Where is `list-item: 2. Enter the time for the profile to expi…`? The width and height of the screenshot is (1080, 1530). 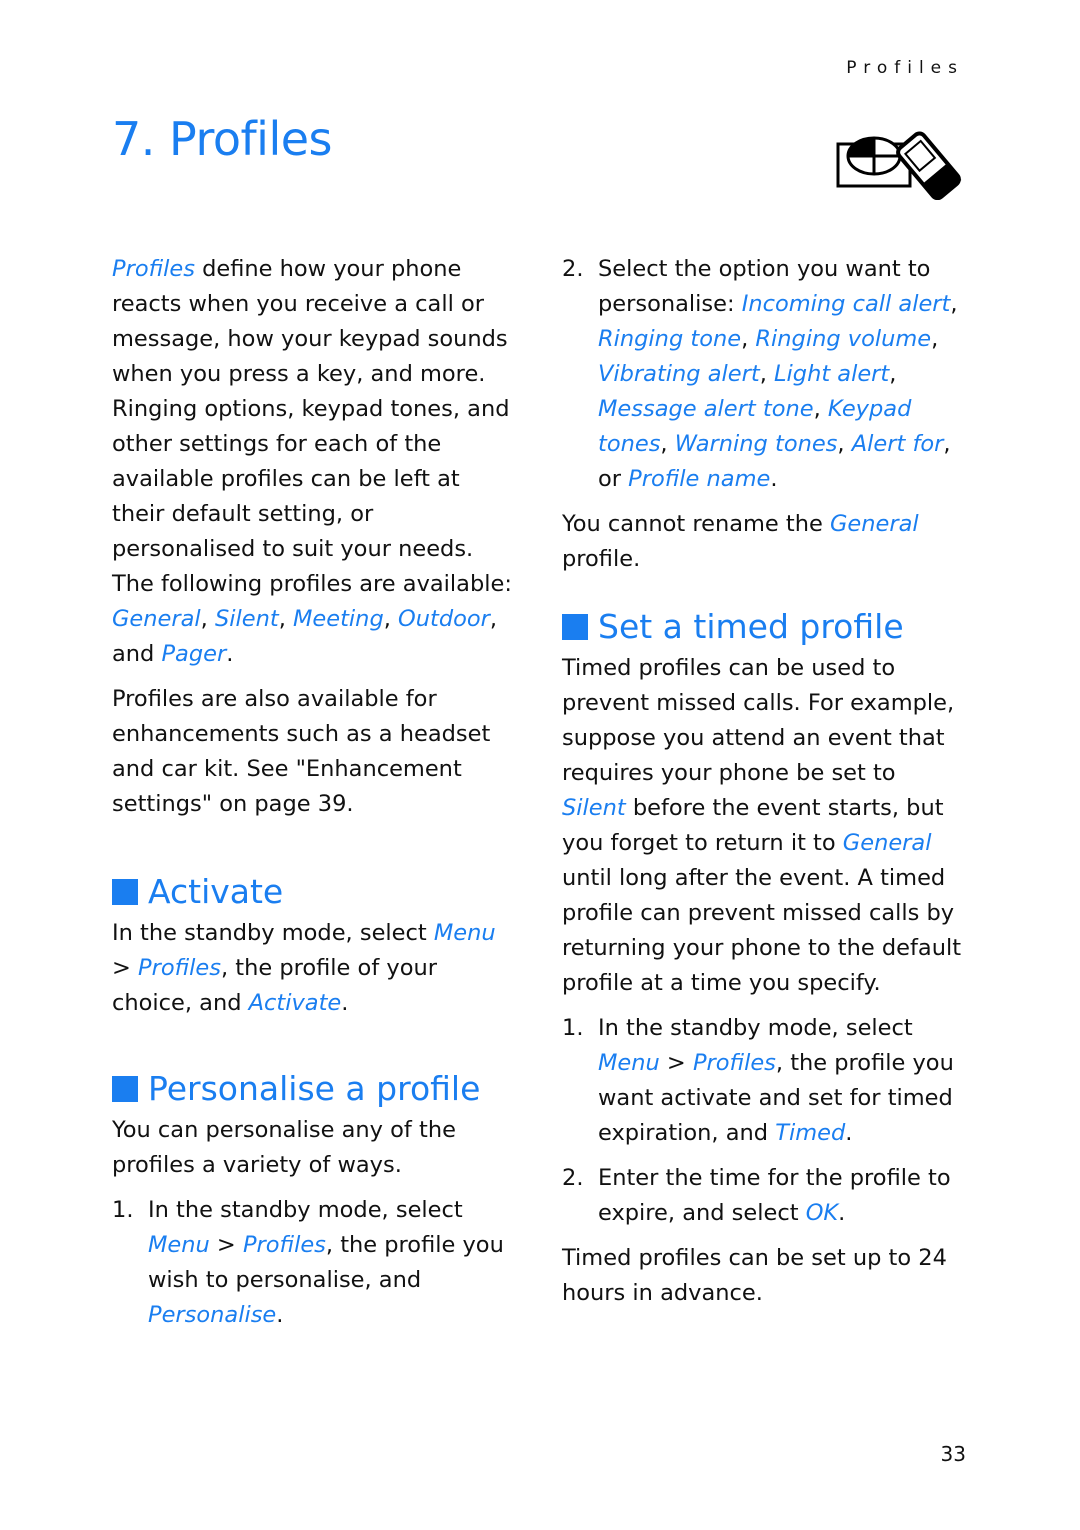 list-item: 2. Enter the time for the profile to expi… is located at coordinates (756, 1195).